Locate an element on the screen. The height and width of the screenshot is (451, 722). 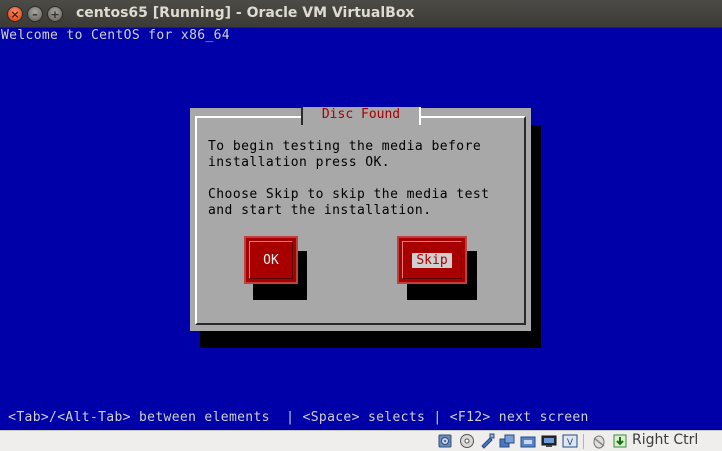
display-icon is located at coordinates (549, 441).